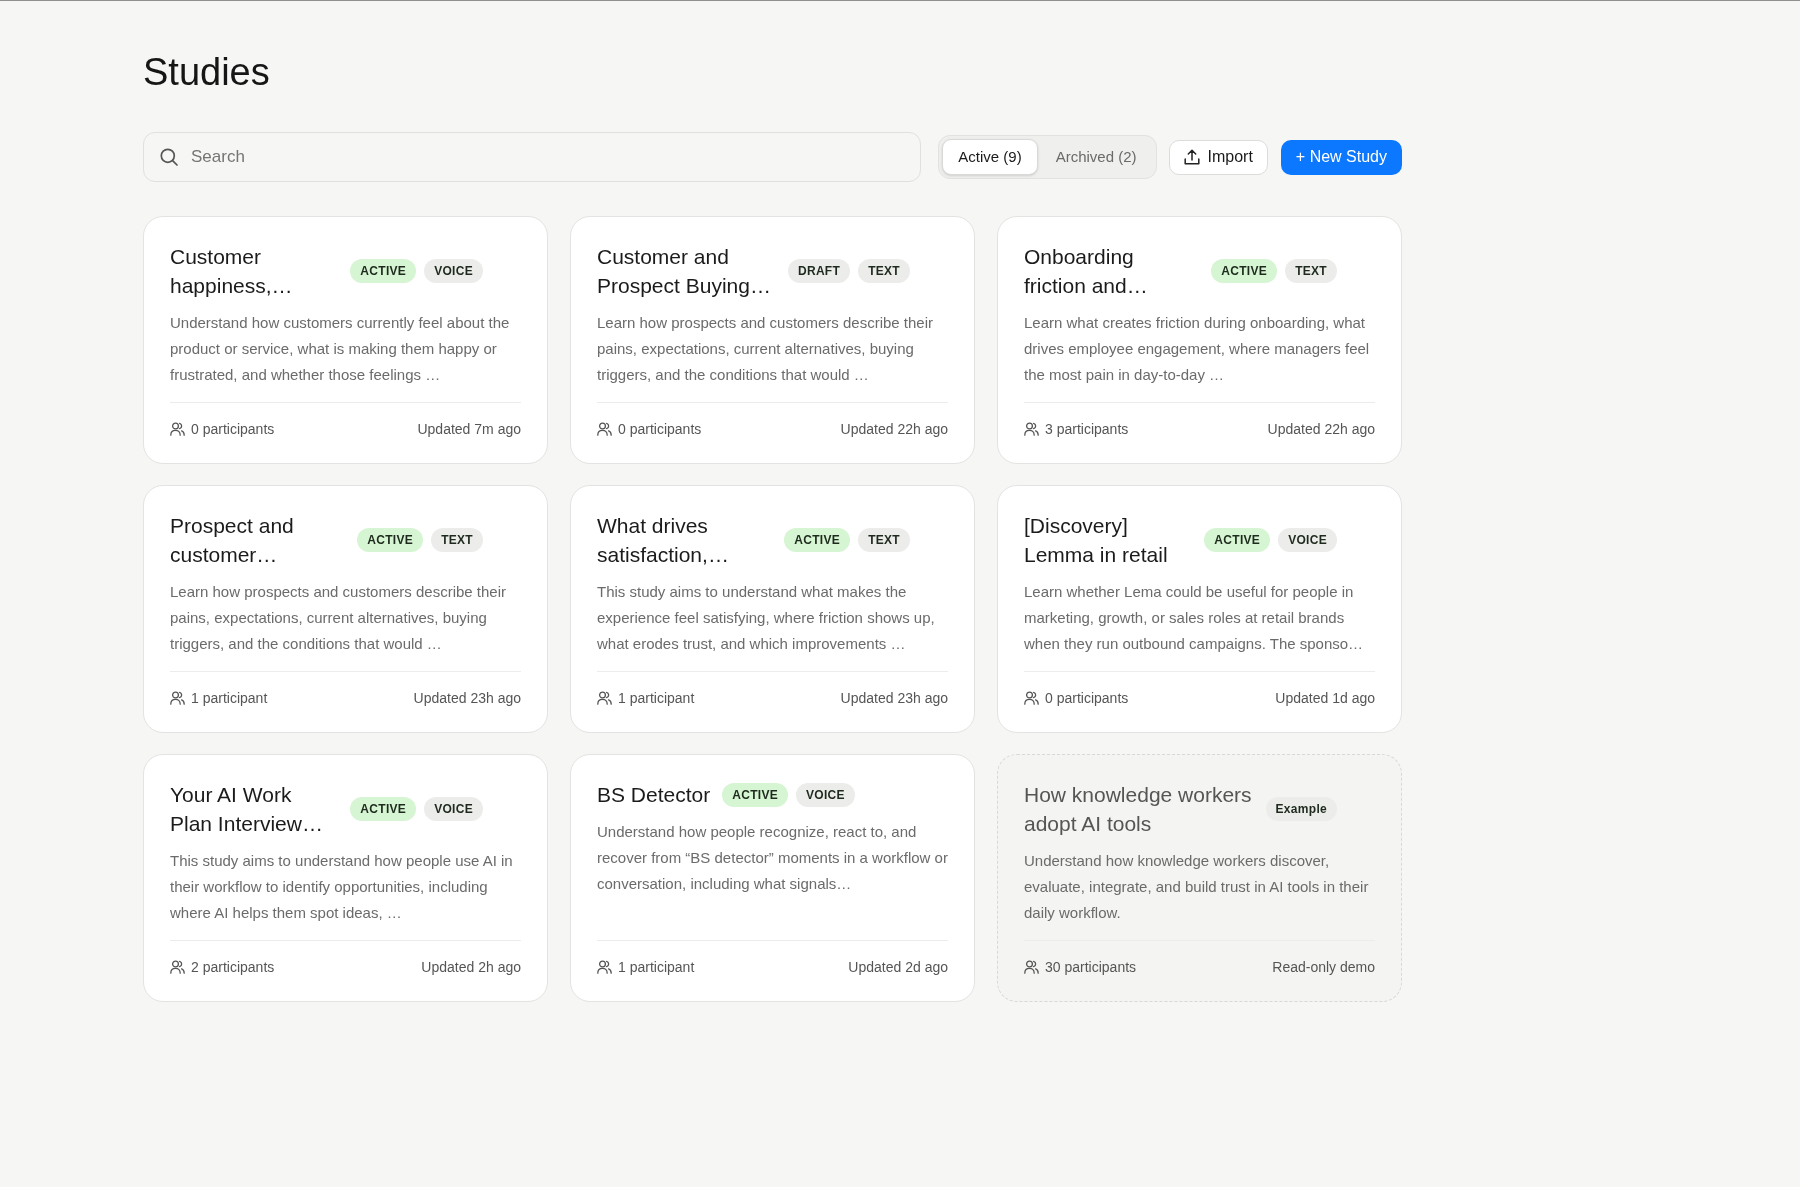 The height and width of the screenshot is (1187, 1800). I want to click on upload-icon, so click(1191, 157).